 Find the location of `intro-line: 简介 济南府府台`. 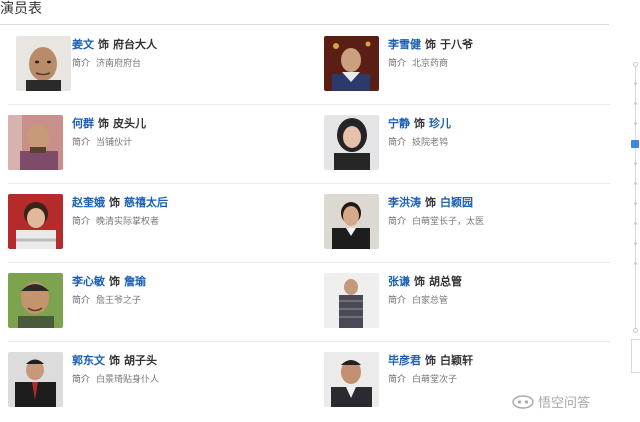

intro-line: 简介 济南府府台 is located at coordinates (106, 64).